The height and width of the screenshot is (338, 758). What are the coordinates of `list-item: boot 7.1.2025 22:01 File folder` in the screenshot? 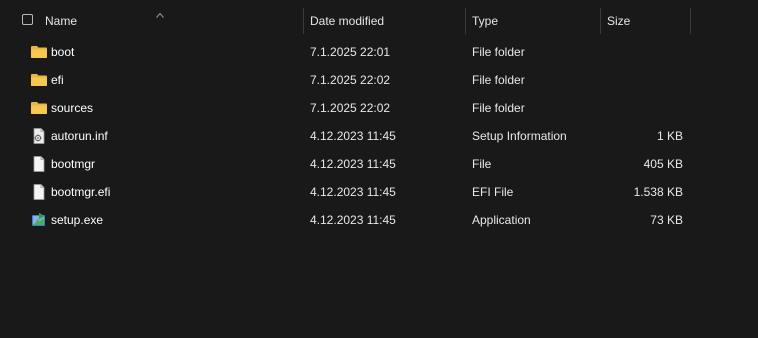 It's located at (379, 52).